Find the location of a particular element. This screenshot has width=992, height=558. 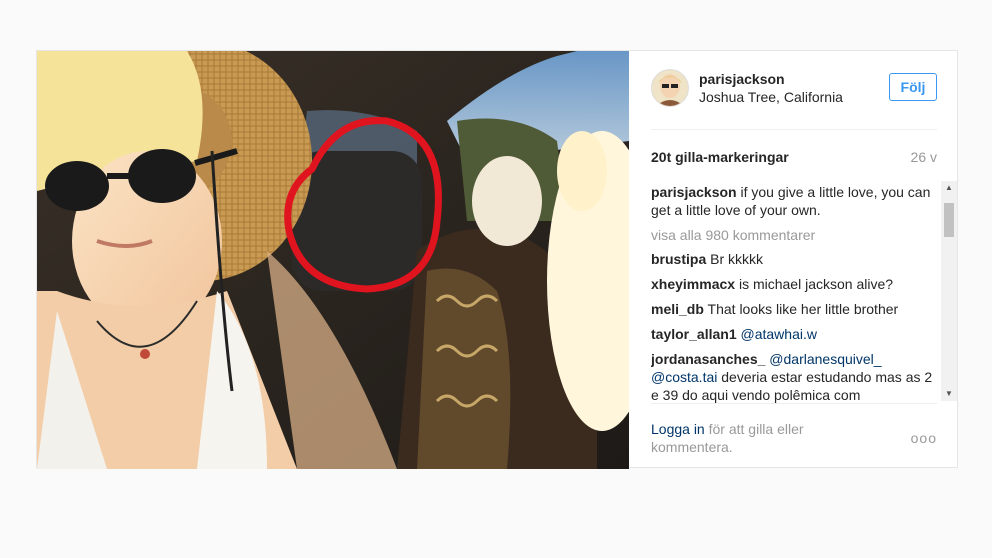

comment-item: taylor_allan1 @atawhai.w is located at coordinates (795, 334).